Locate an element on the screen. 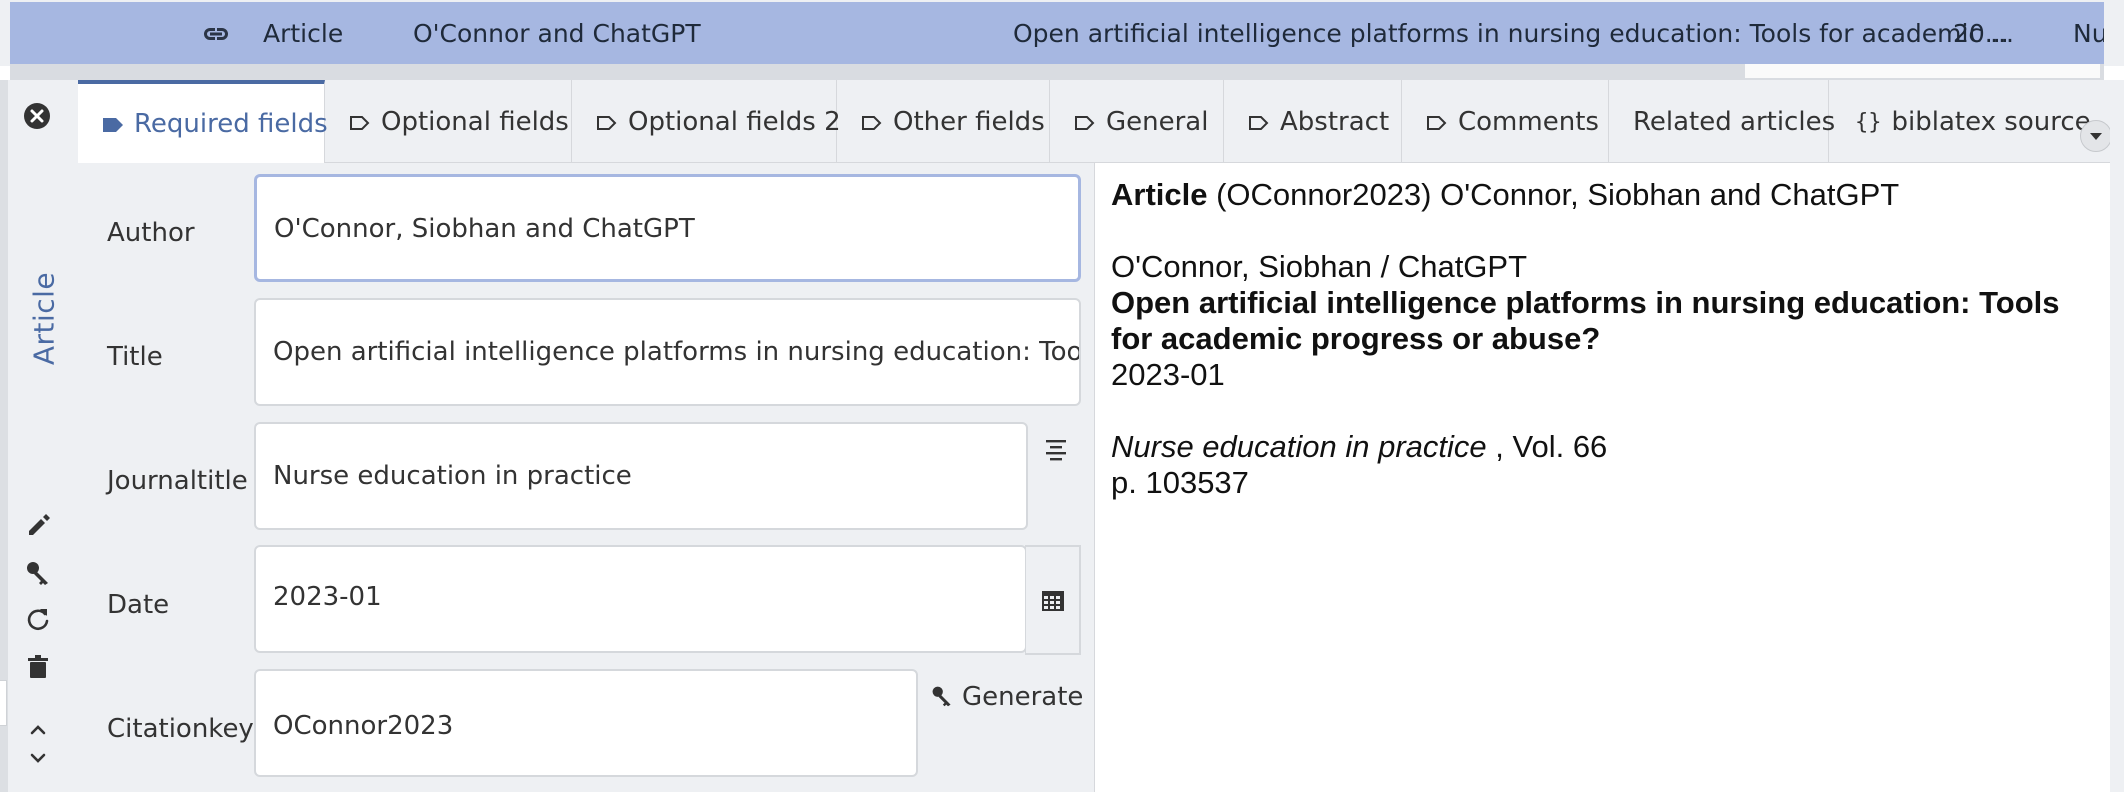 The width and height of the screenshot is (2124, 792). citationkey-label: Citationkey is located at coordinates (180, 729).